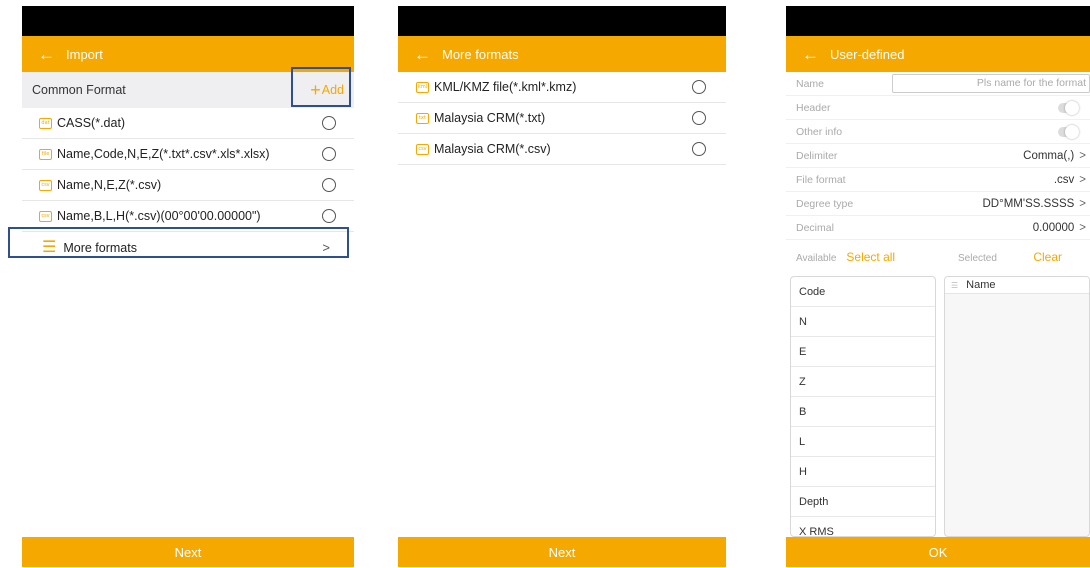  Describe the element at coordinates (938, 180) in the screenshot. I see `file-format-row: File format .csv >` at that location.